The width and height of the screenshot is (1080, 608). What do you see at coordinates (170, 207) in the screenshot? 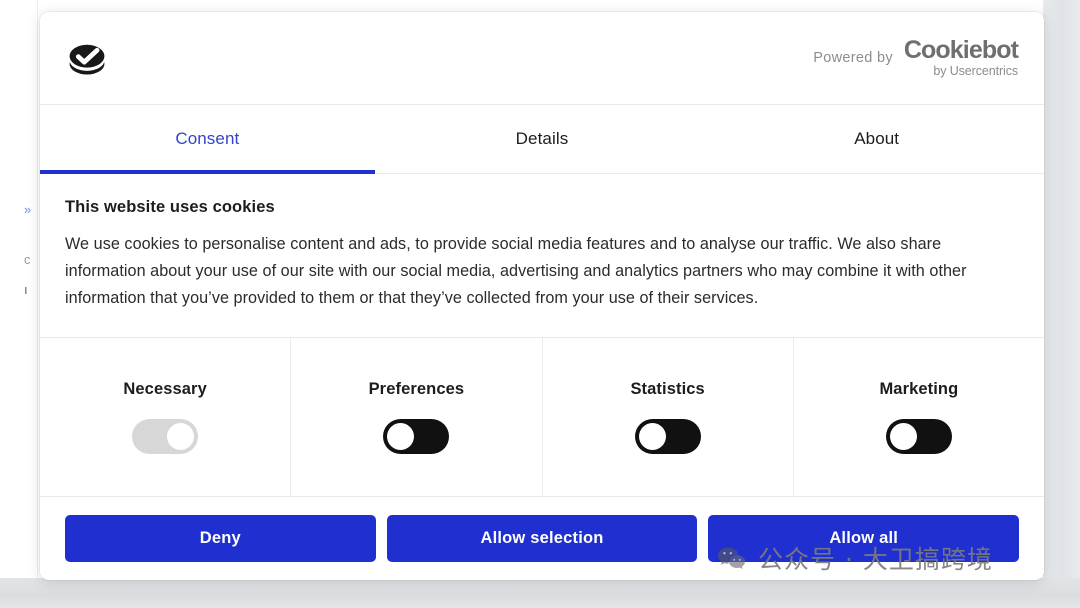
I see `body-title: This website uses cookies` at bounding box center [170, 207].